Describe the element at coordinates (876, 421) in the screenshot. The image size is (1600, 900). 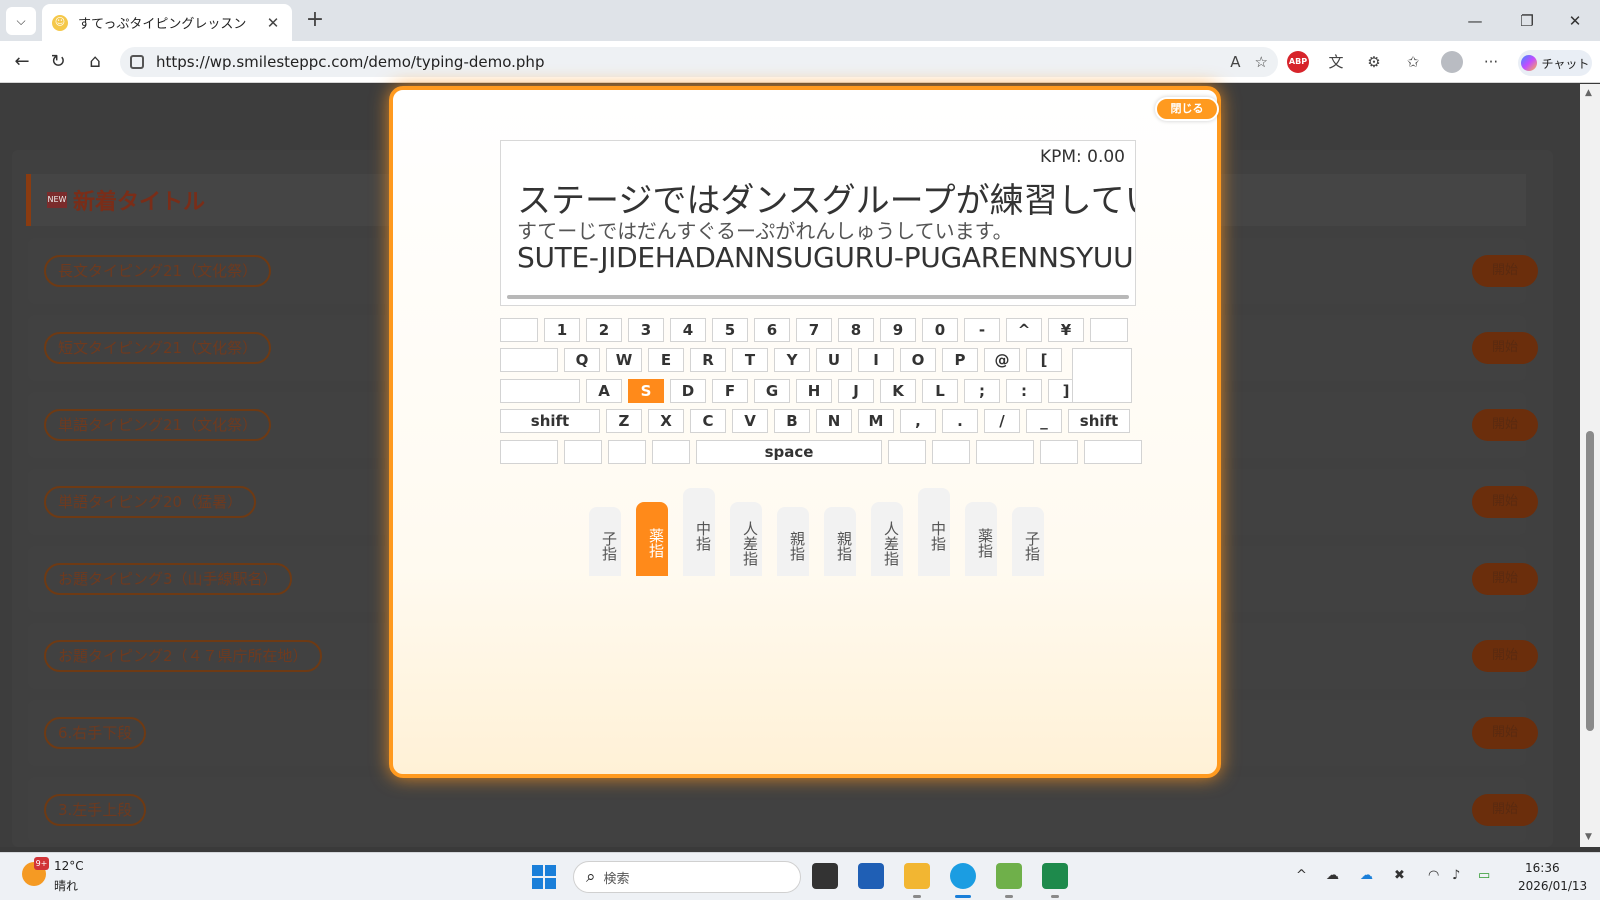
I see `key-M: M` at that location.